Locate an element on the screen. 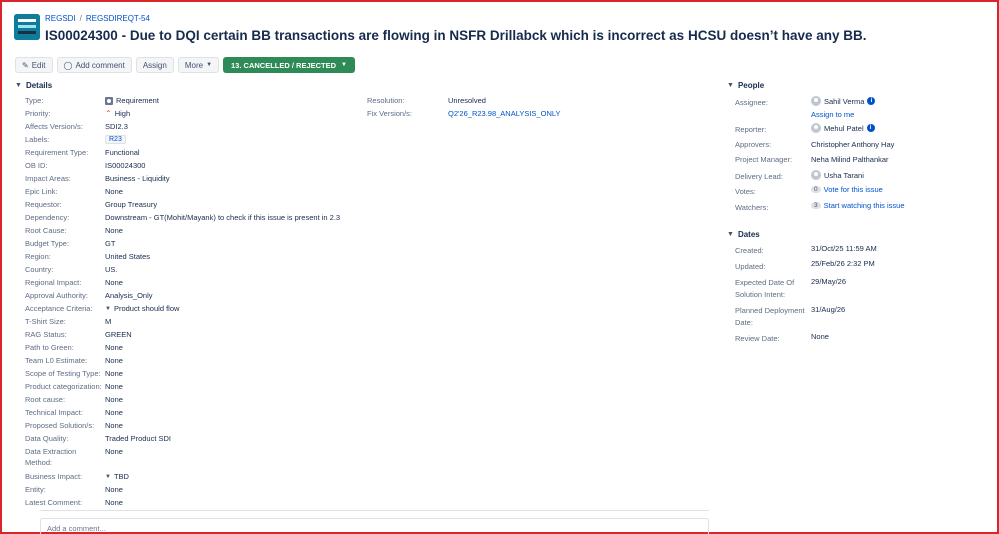 The image size is (999, 534). edit-button: ✎ Edit is located at coordinates (34, 65).